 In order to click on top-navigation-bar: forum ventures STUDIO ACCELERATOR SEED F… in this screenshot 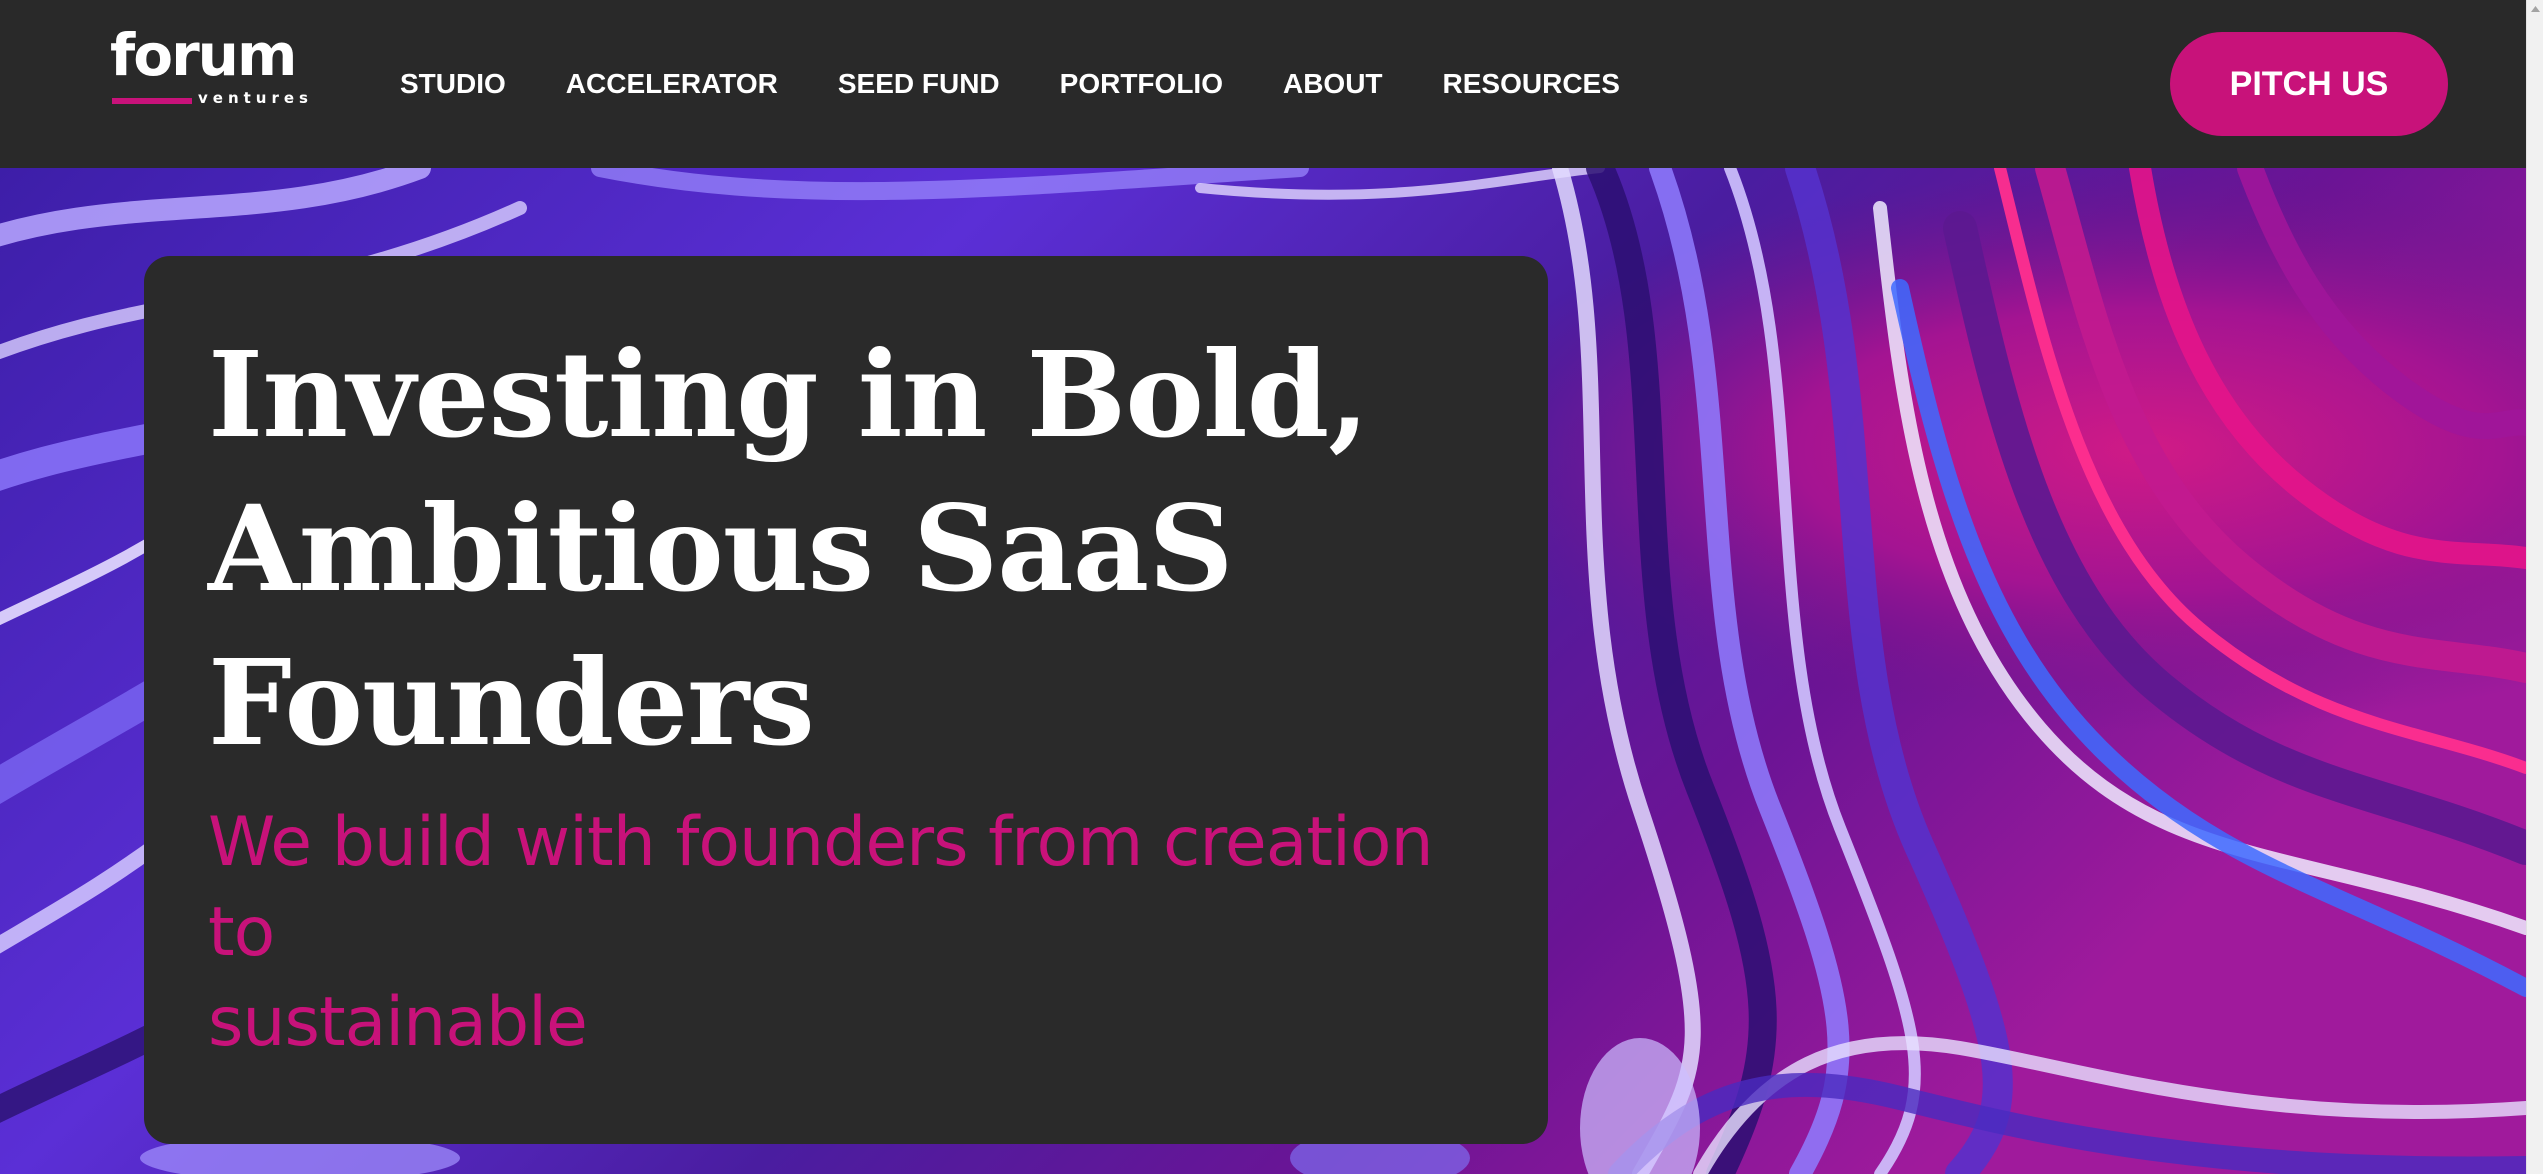, I will do `click(1263, 84)`.